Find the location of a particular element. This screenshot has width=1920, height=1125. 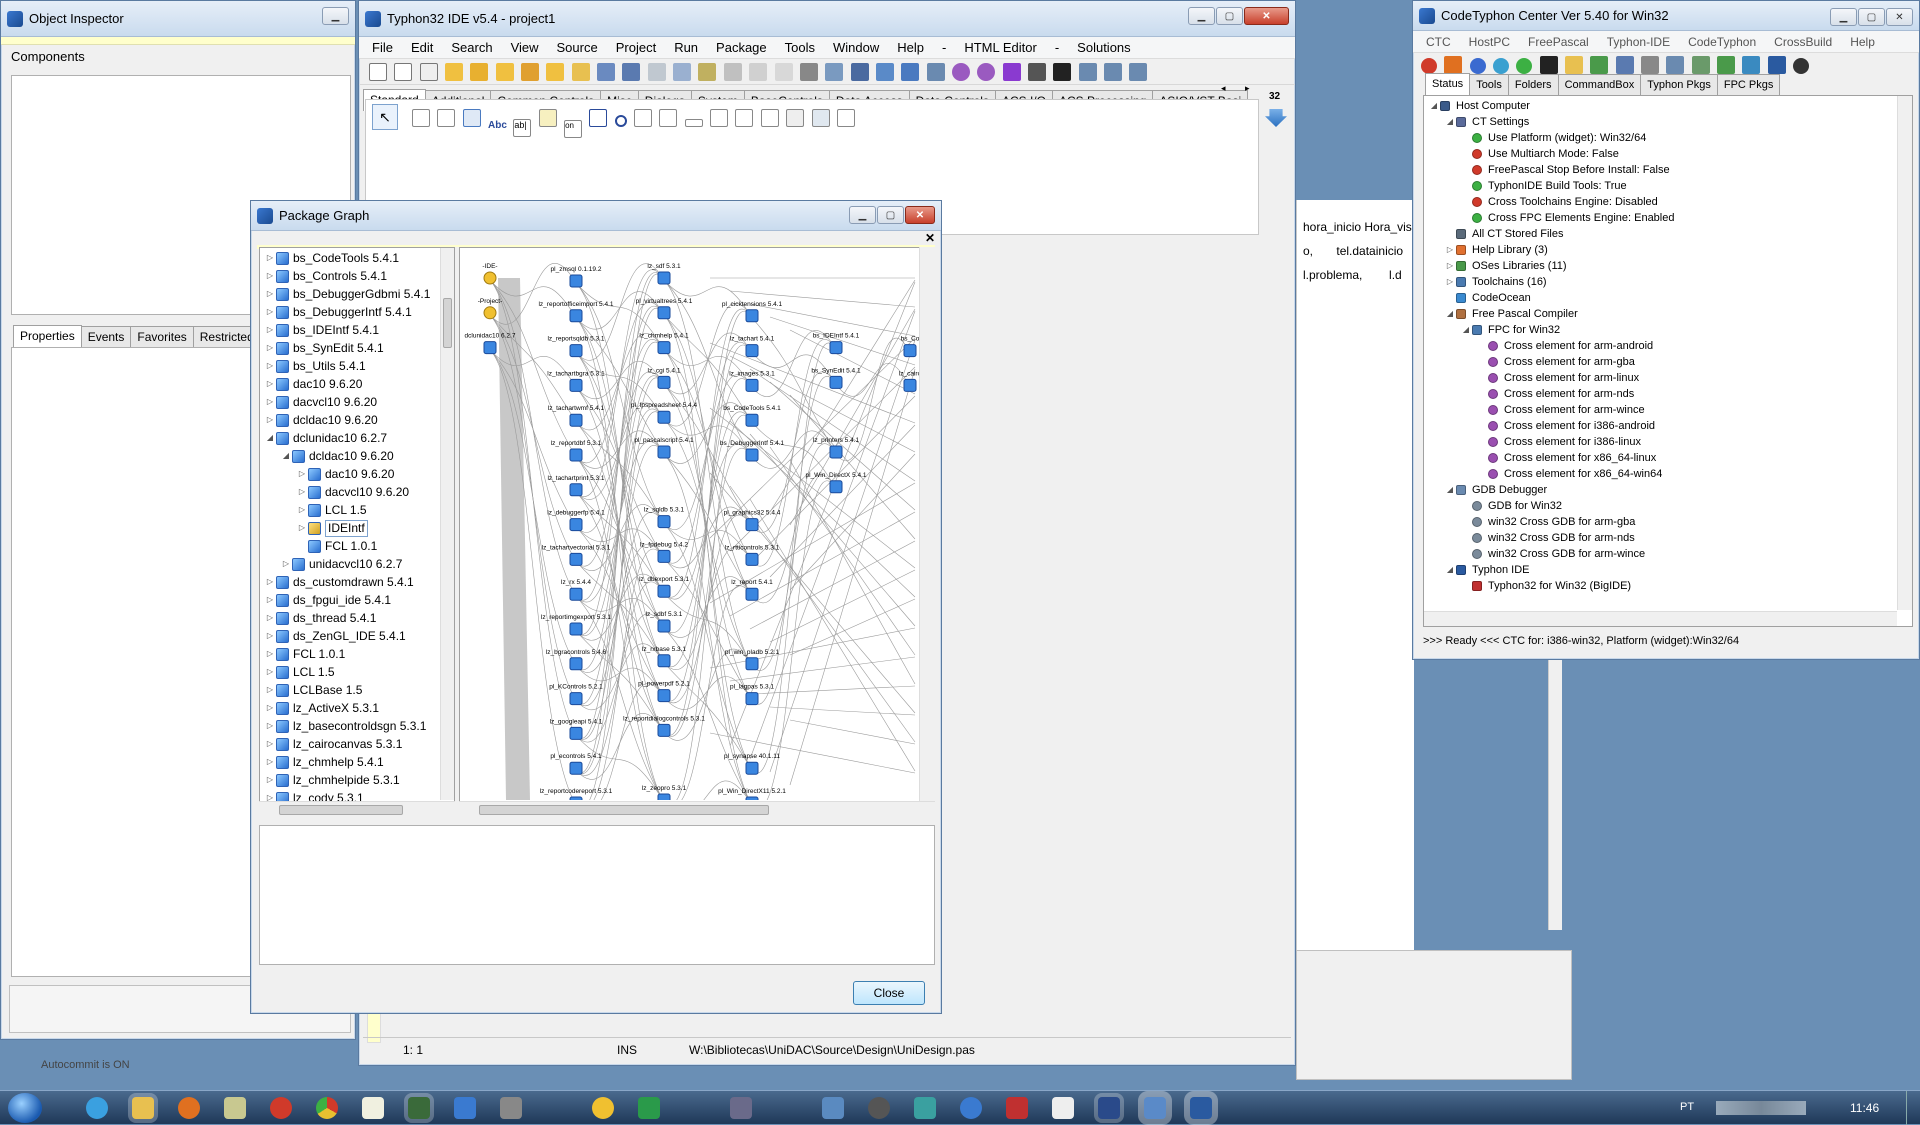

palette-scroll-right: ▸ is located at coordinates (1247, 88).